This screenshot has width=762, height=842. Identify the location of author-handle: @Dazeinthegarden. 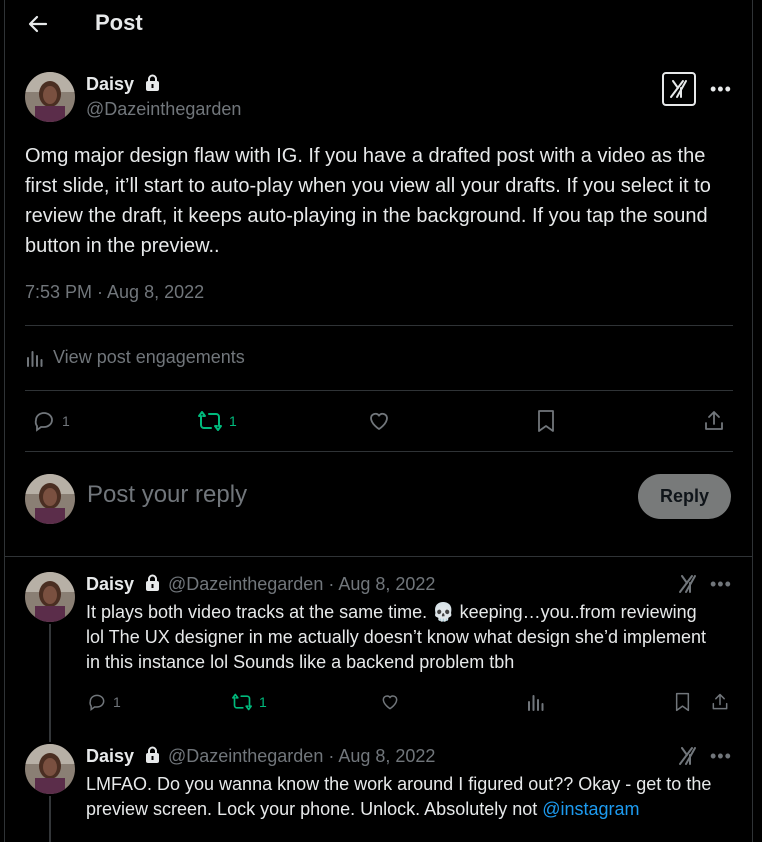
(163, 109).